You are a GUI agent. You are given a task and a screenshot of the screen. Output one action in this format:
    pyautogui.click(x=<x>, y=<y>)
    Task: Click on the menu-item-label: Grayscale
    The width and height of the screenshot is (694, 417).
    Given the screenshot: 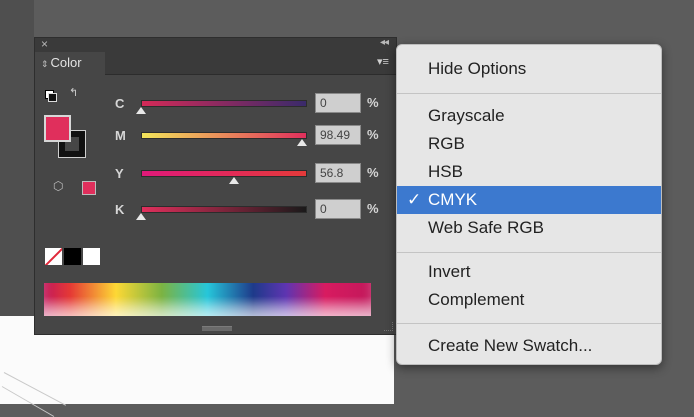 What is the action you would take?
    pyautogui.click(x=466, y=115)
    